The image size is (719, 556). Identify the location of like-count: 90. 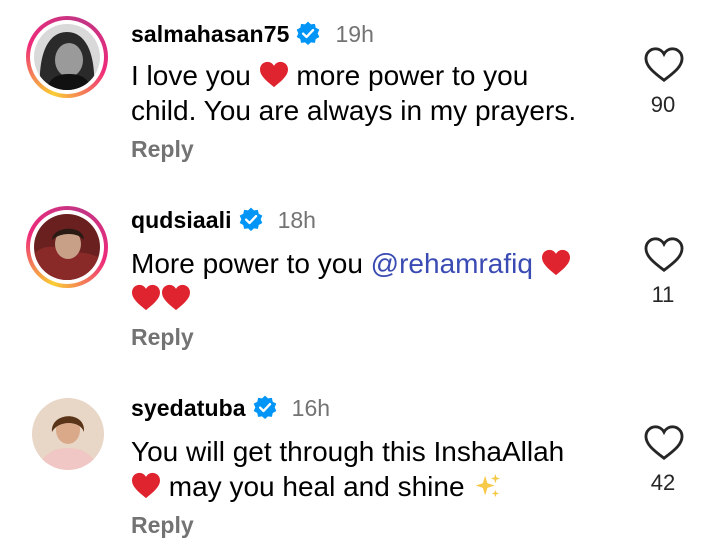
(663, 104).